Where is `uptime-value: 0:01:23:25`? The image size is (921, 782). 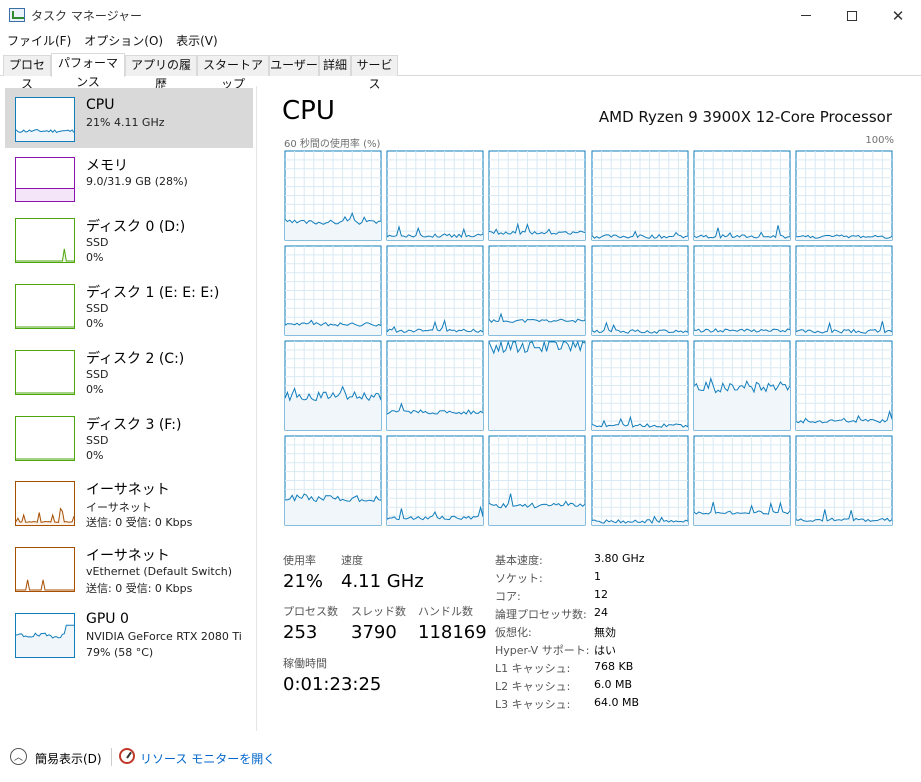
uptime-value: 0:01:23:25 is located at coordinates (332, 684).